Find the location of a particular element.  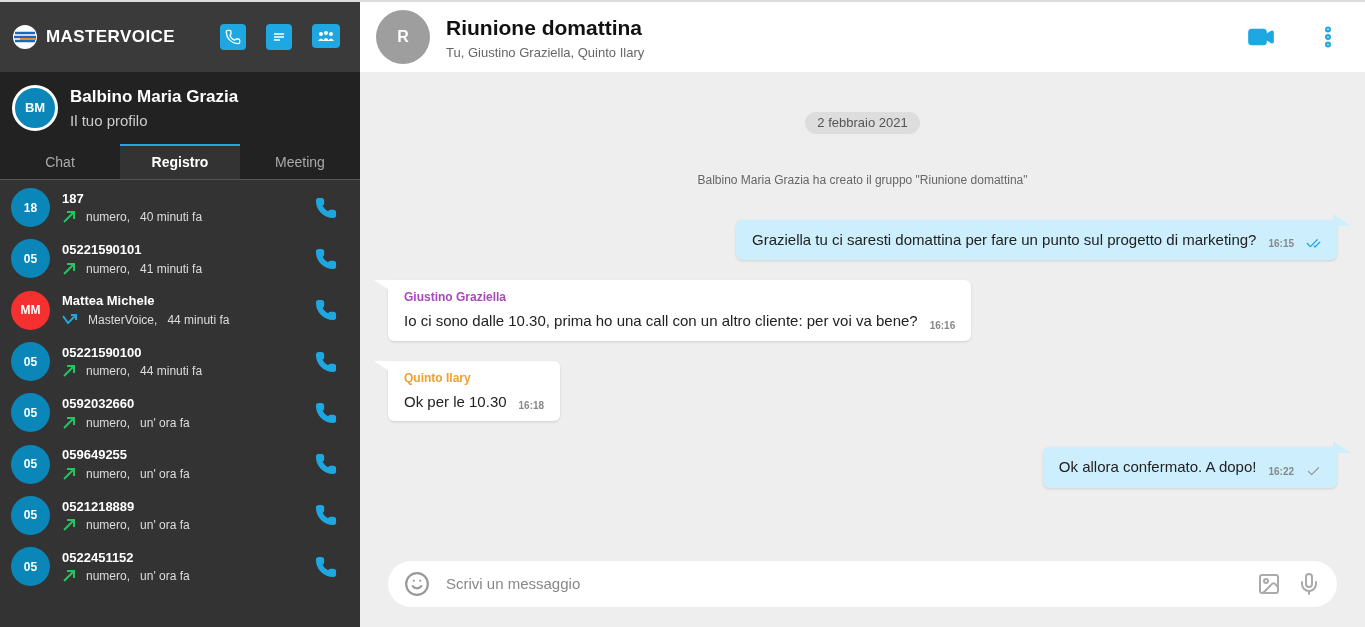

system-message: Balbino Maria Grazia ha creato il gruppo "Riunione domattina" is located at coordinates (862, 180).